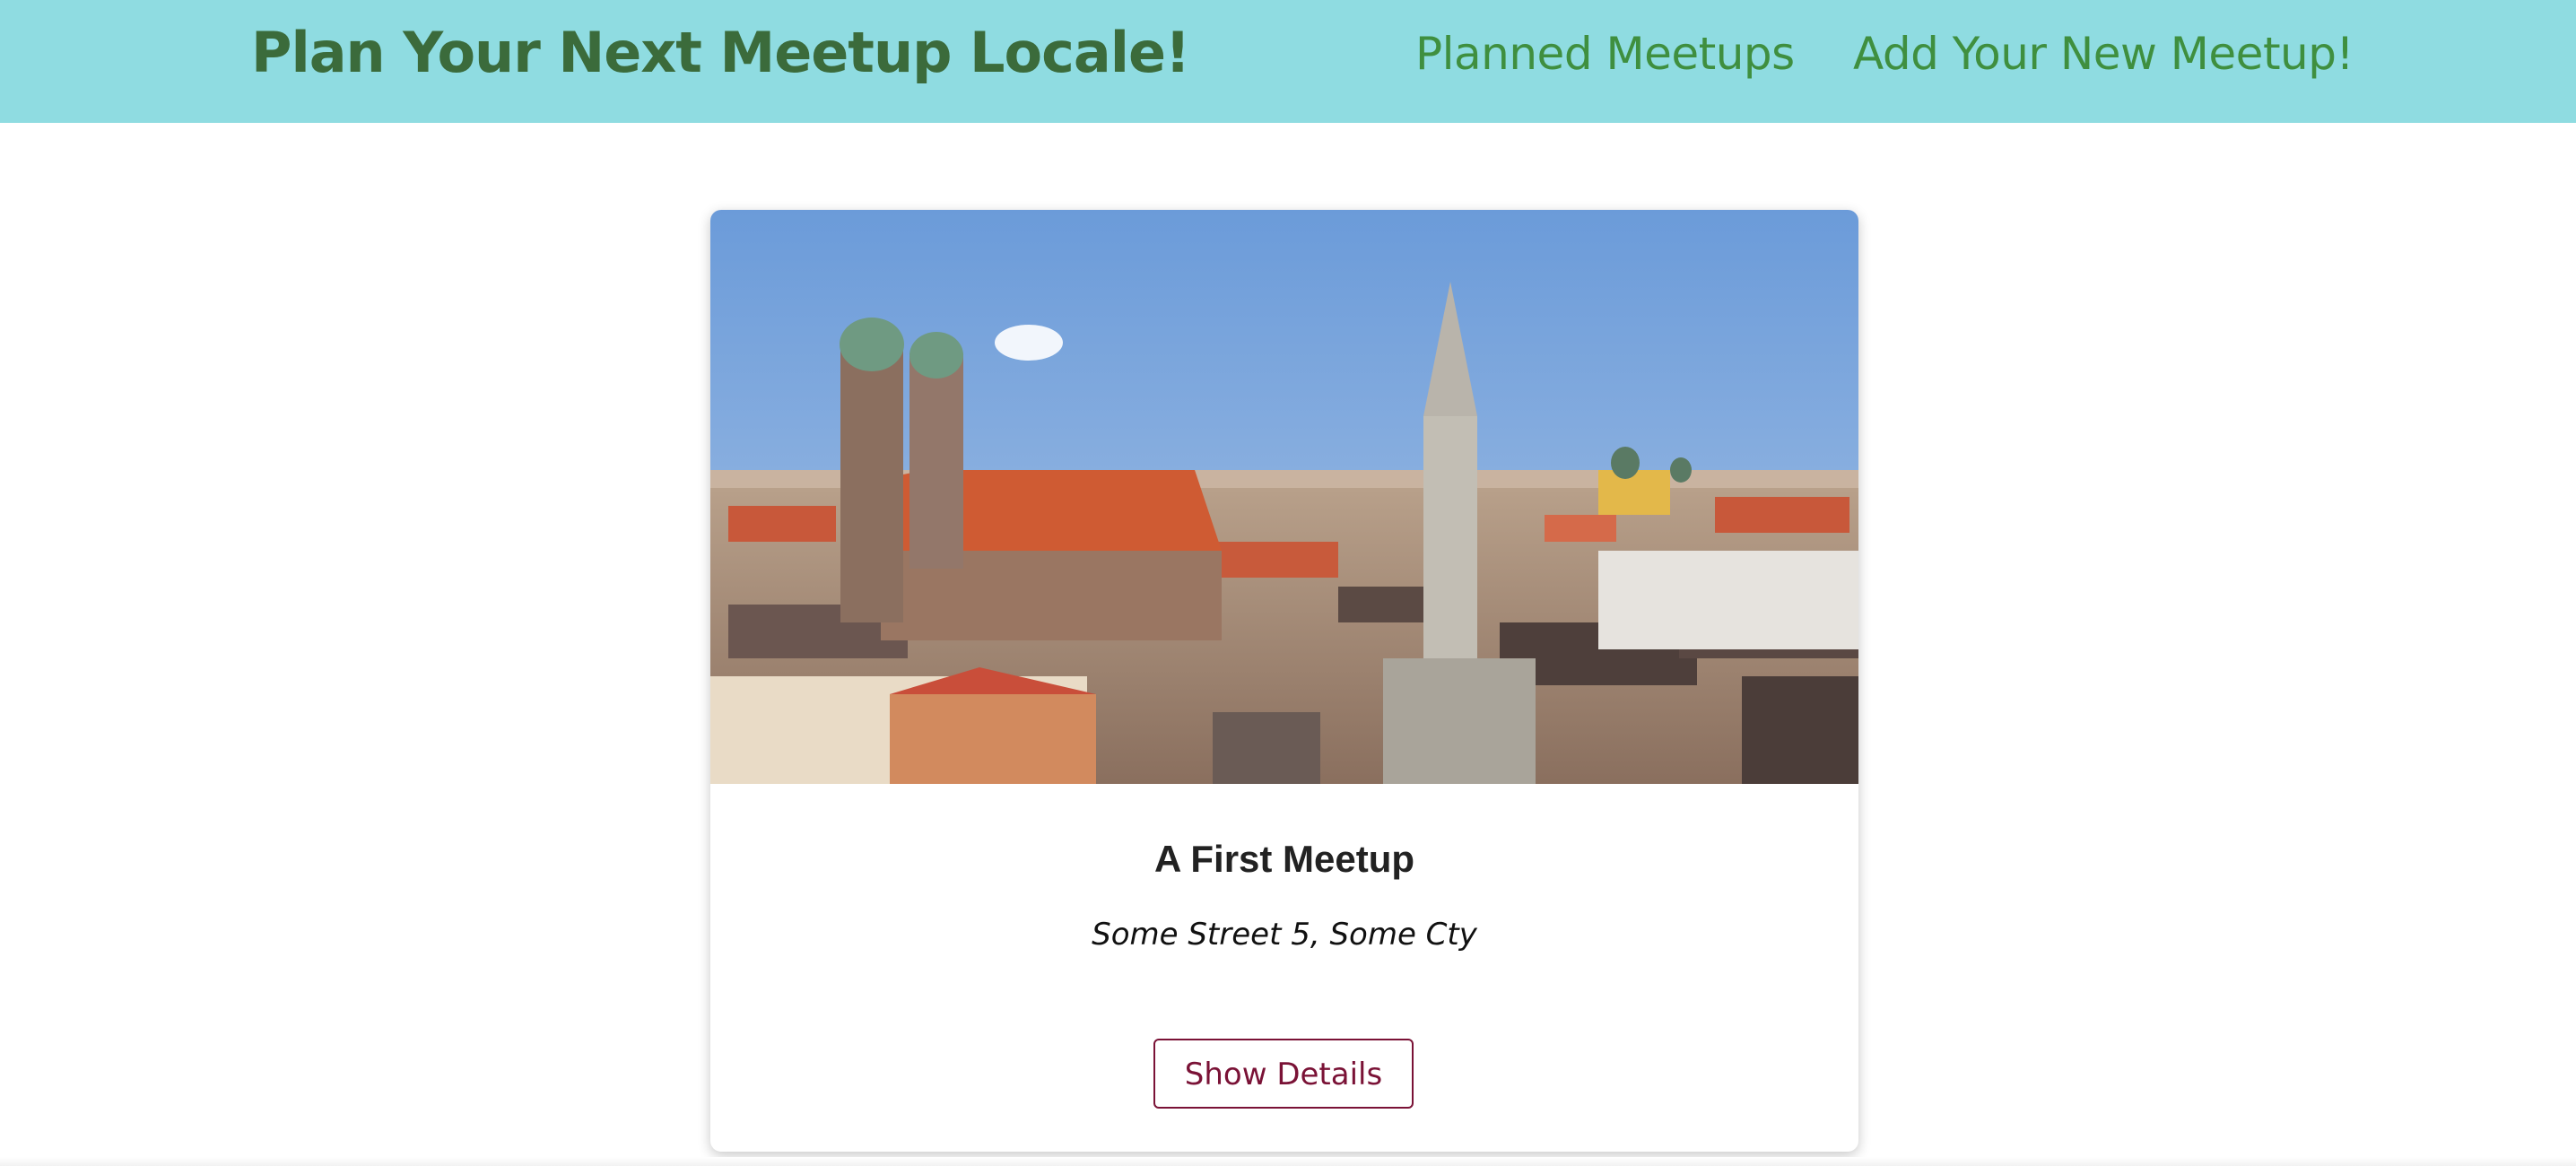  Describe the element at coordinates (2103, 54) in the screenshot. I see `nav-link-add-meetup: Add Your New Meetup!` at that location.